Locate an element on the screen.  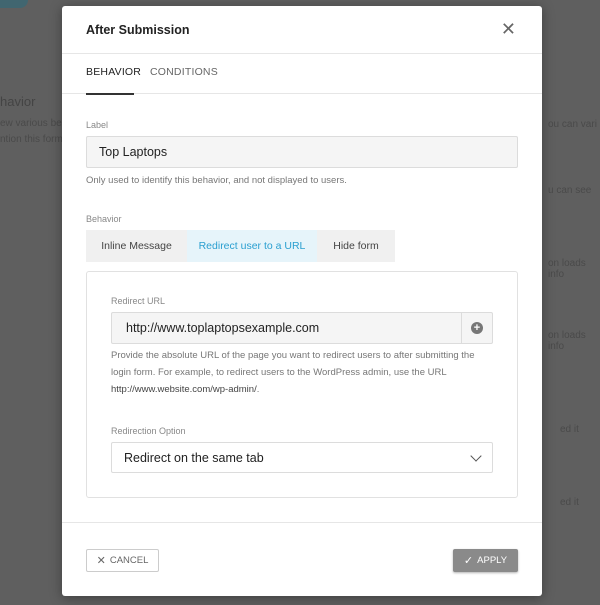
tab-behavior: BEHAVIOR is located at coordinates (113, 72).